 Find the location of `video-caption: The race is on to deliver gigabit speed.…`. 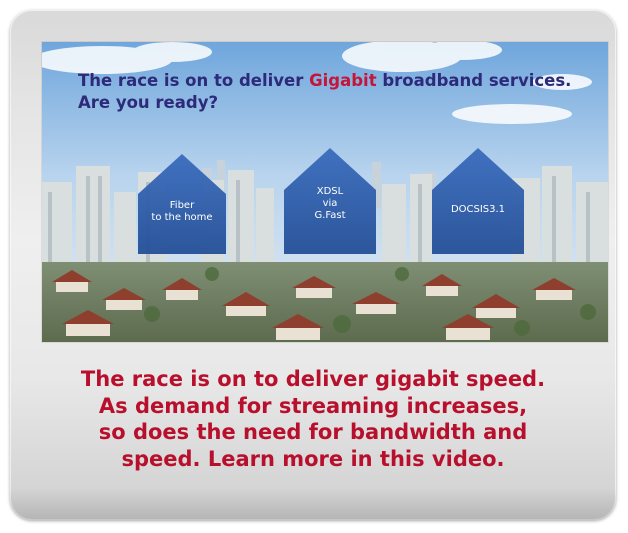

video-caption: The race is on to deliver gigabit speed.… is located at coordinates (313, 419).